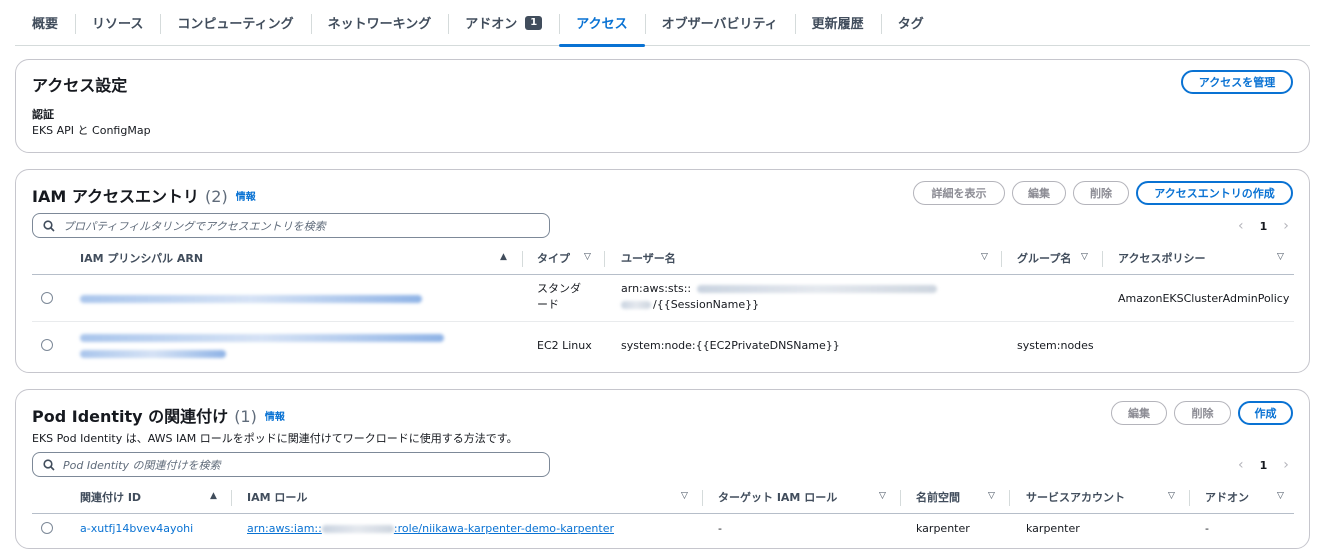  I want to click on service-account-cell: karpenter, so click(1053, 528).